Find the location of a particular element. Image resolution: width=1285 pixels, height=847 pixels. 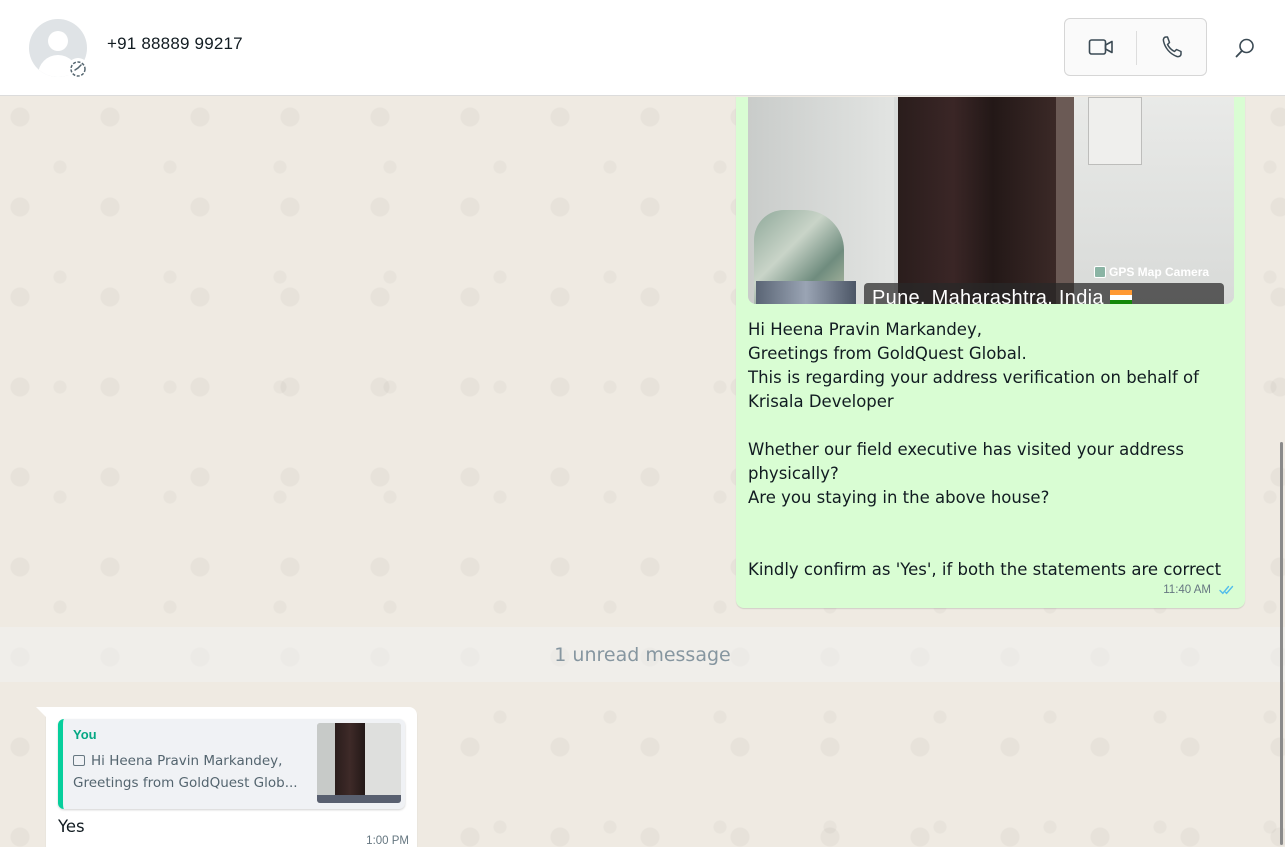

chat-header: +91 88889 99217 is located at coordinates (642, 48).